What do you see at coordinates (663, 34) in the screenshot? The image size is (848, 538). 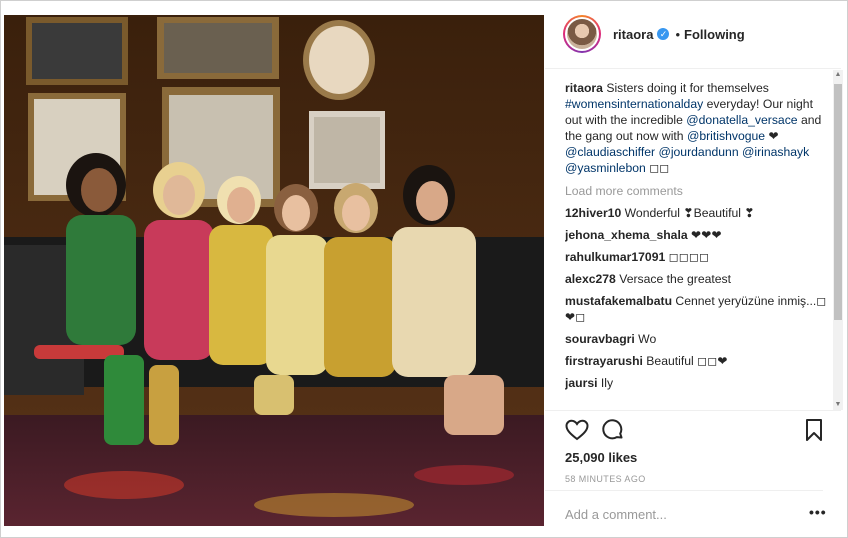 I see `verified-badge-icon: ✓` at bounding box center [663, 34].